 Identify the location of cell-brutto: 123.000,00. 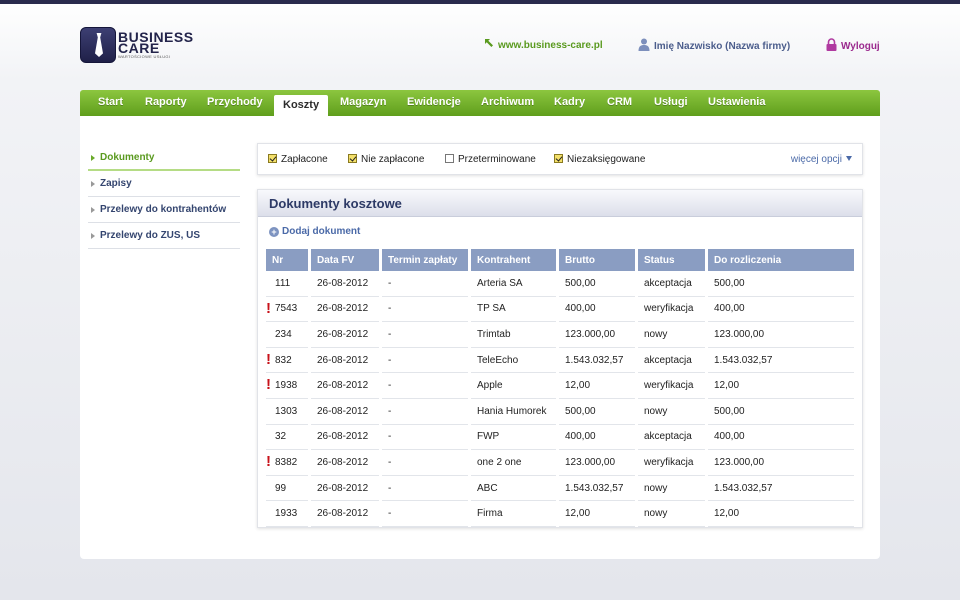
(597, 335).